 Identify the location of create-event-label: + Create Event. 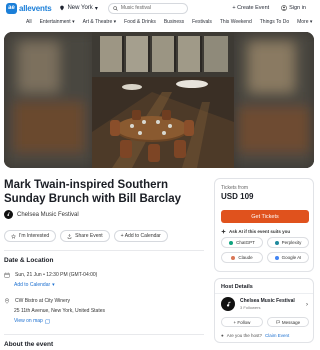
(251, 8).